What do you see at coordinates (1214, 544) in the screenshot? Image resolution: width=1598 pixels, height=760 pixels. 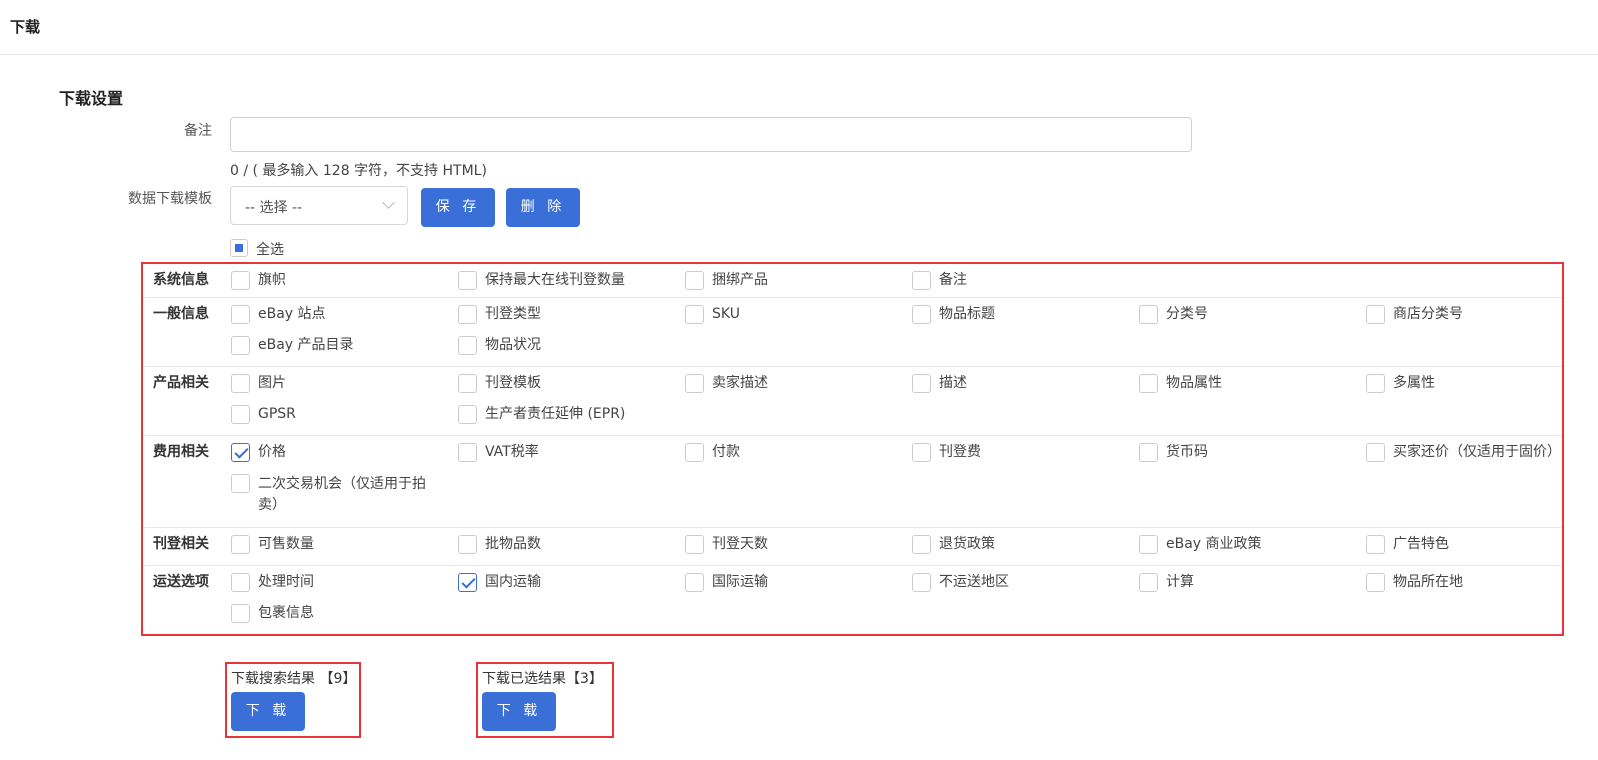 I see `field-checkbox-label: eBay 商业政策` at bounding box center [1214, 544].